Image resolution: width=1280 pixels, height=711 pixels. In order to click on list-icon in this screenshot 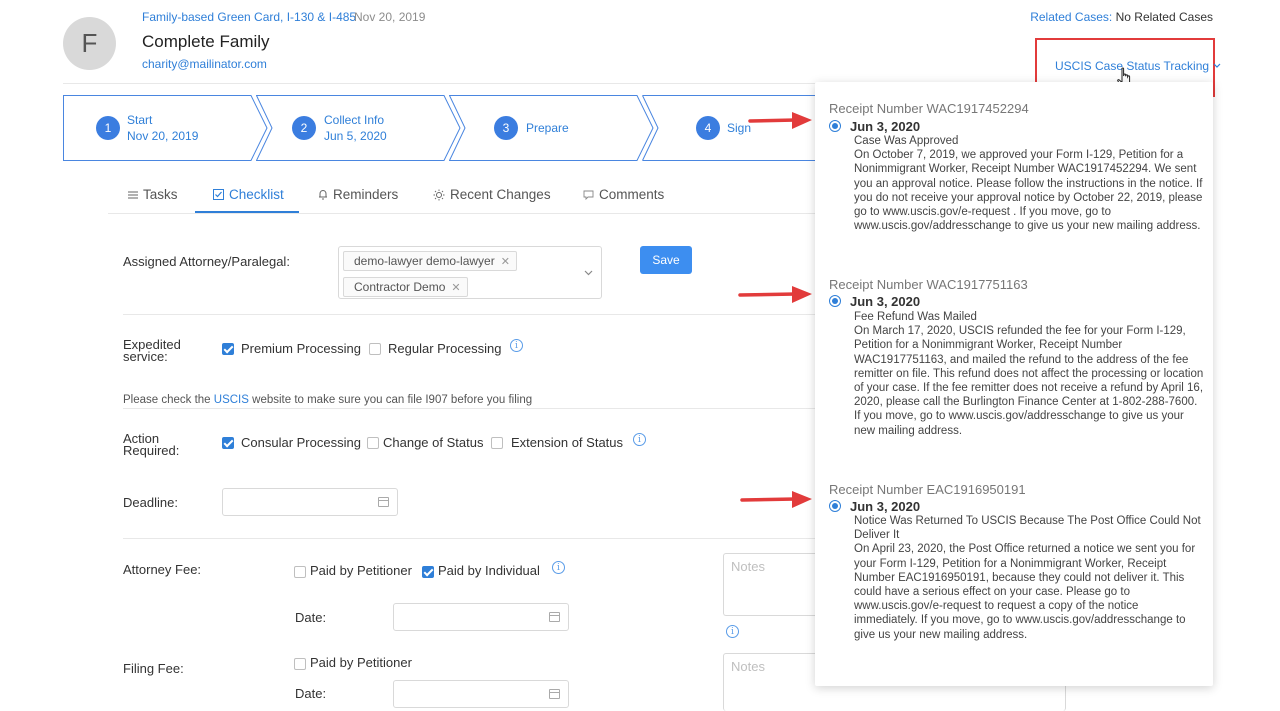, I will do `click(133, 194)`.